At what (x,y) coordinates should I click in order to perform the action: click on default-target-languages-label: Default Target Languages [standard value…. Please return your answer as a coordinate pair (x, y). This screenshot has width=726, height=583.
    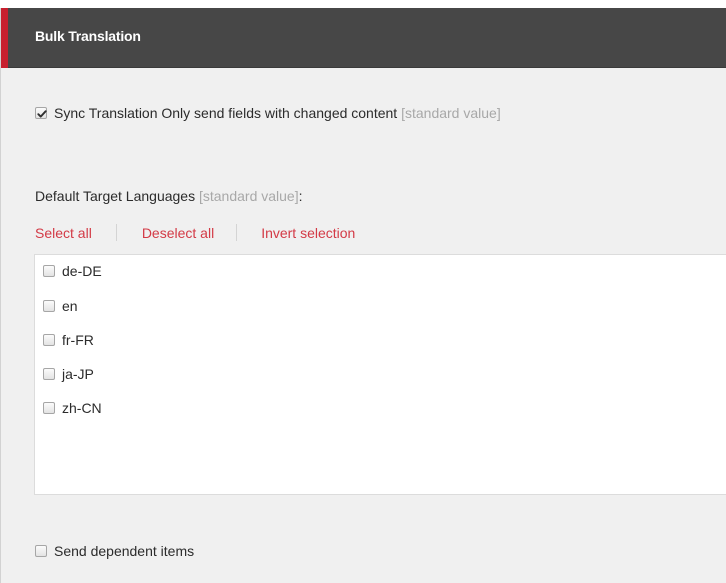
    Looking at the image, I should click on (169, 196).